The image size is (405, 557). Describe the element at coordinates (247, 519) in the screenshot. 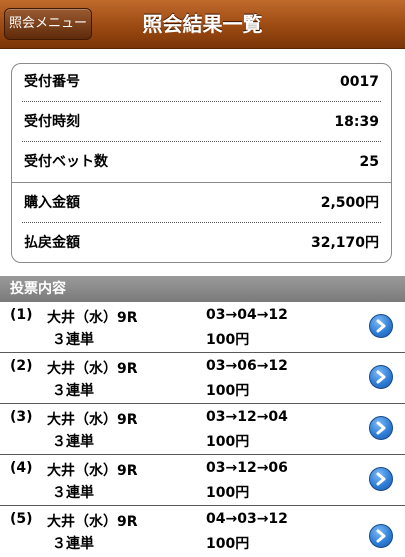

I see `bet-combination: 04→03→12` at that location.